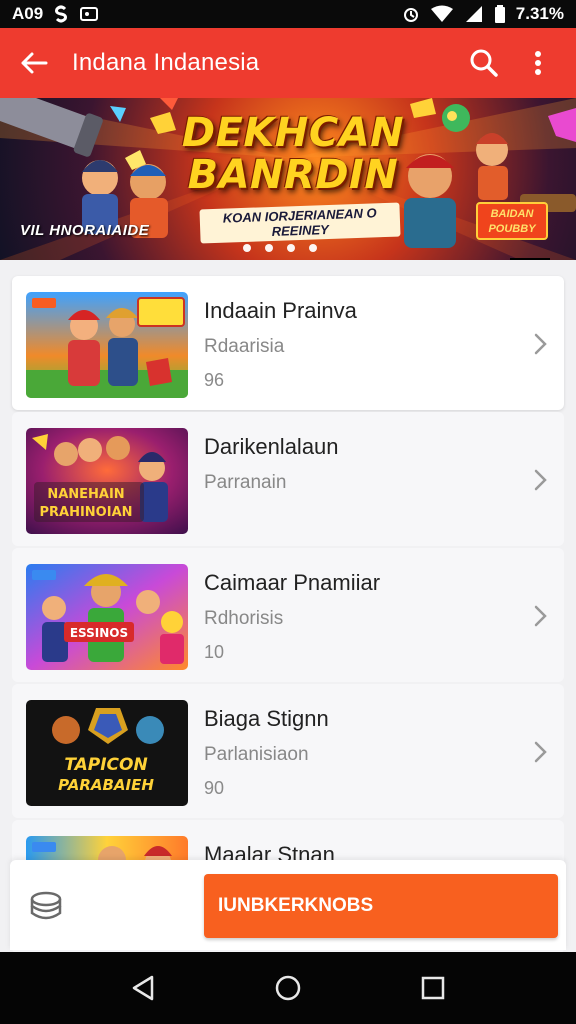 This screenshot has height=1024, width=576. What do you see at coordinates (107, 345) in the screenshot?
I see `item-thumbnail` at bounding box center [107, 345].